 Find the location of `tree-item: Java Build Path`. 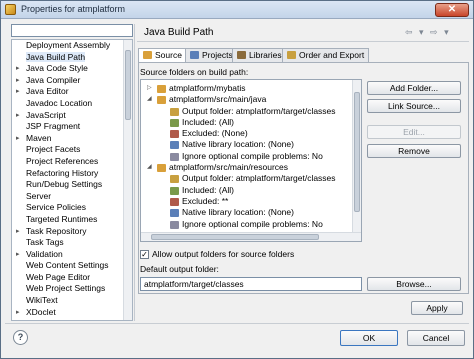

tree-item: Java Build Path is located at coordinates (72, 57).